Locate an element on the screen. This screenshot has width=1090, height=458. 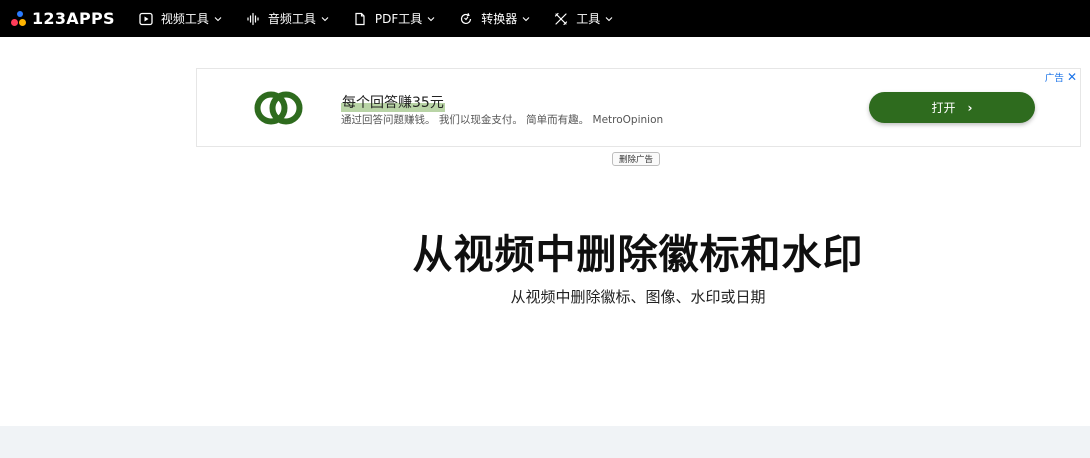
top-navigation-bar: 123APPS 视频工具 音频工具 PDF工具 转换器 工具 is located at coordinates (545, 18).